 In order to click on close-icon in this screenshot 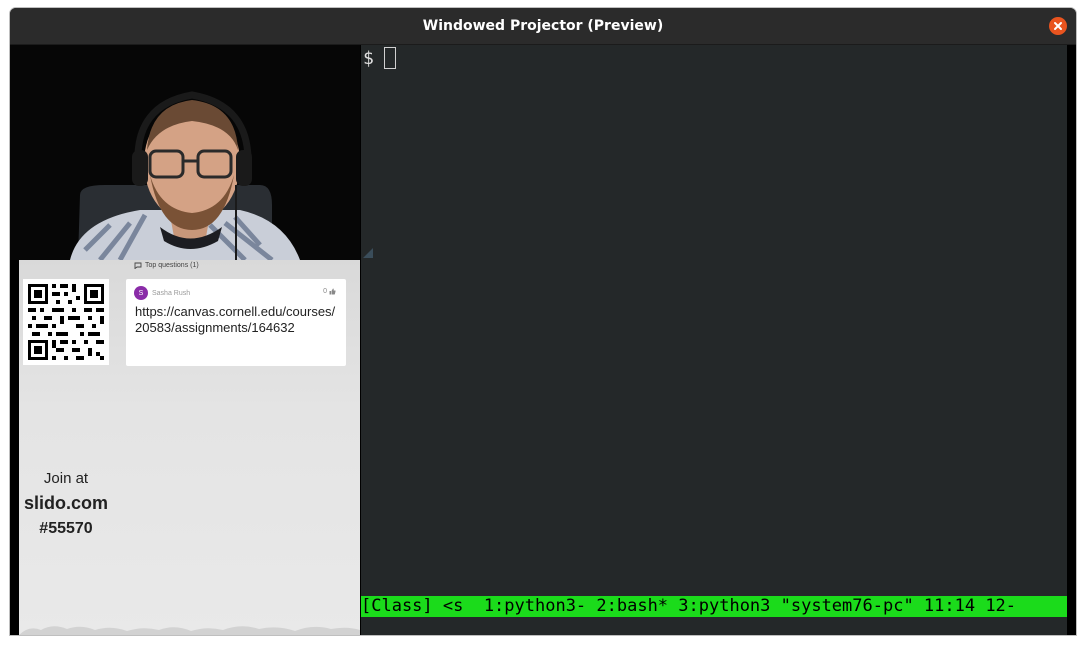, I will do `click(1058, 26)`.